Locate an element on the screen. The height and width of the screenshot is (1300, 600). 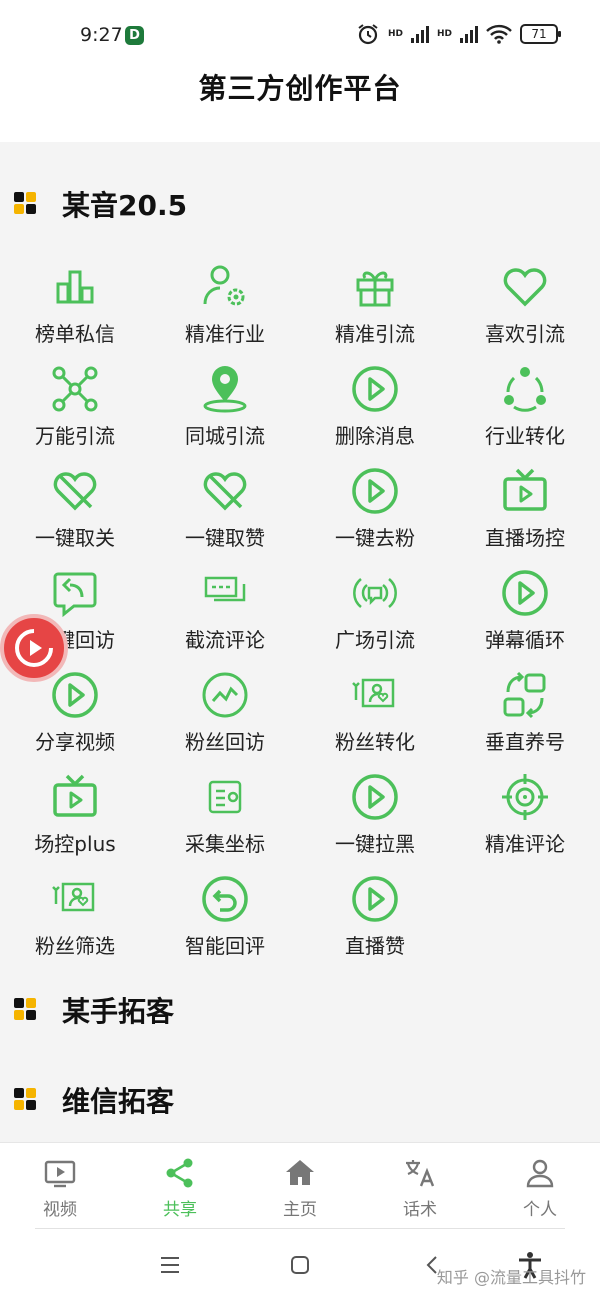
home-square-icon is located at coordinates (300, 1265).